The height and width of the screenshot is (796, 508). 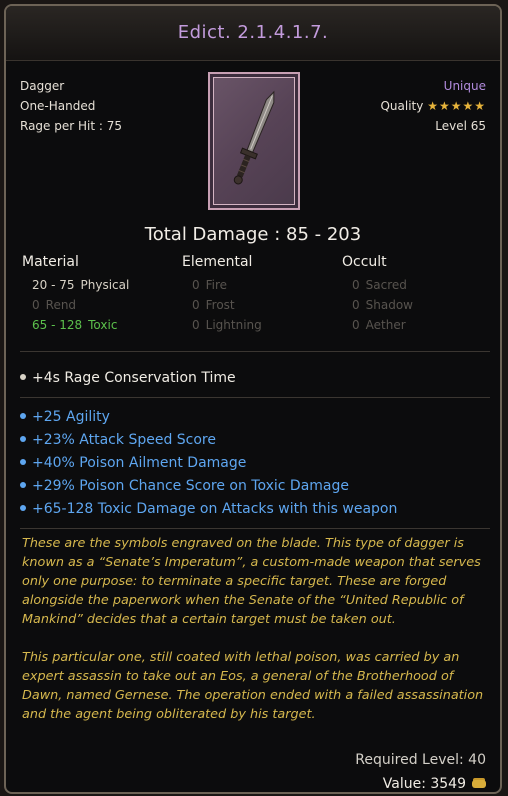 What do you see at coordinates (464, 86) in the screenshot?
I see `item-rarity: Unique` at bounding box center [464, 86].